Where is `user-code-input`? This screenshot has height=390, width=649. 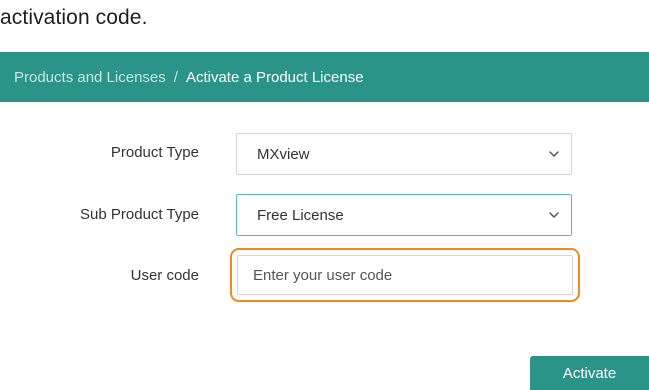
user-code-input is located at coordinates (405, 275).